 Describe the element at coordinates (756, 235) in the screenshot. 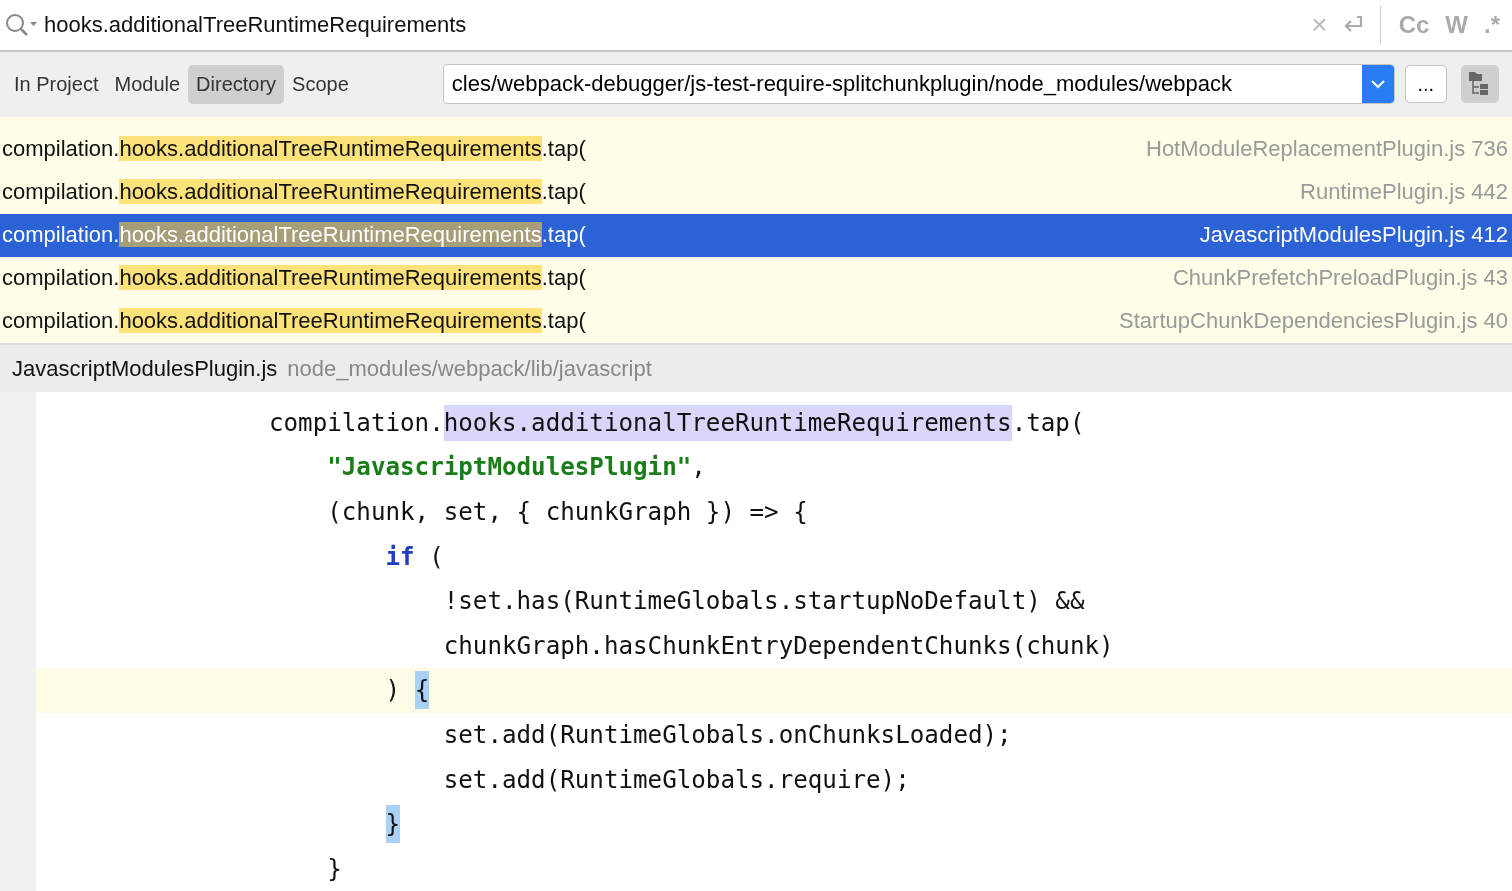

I see `result-row: compilation.hooks.additionalTreeRuntimeRequirements.tap( JavascriptModulesPlugin.js 412` at that location.